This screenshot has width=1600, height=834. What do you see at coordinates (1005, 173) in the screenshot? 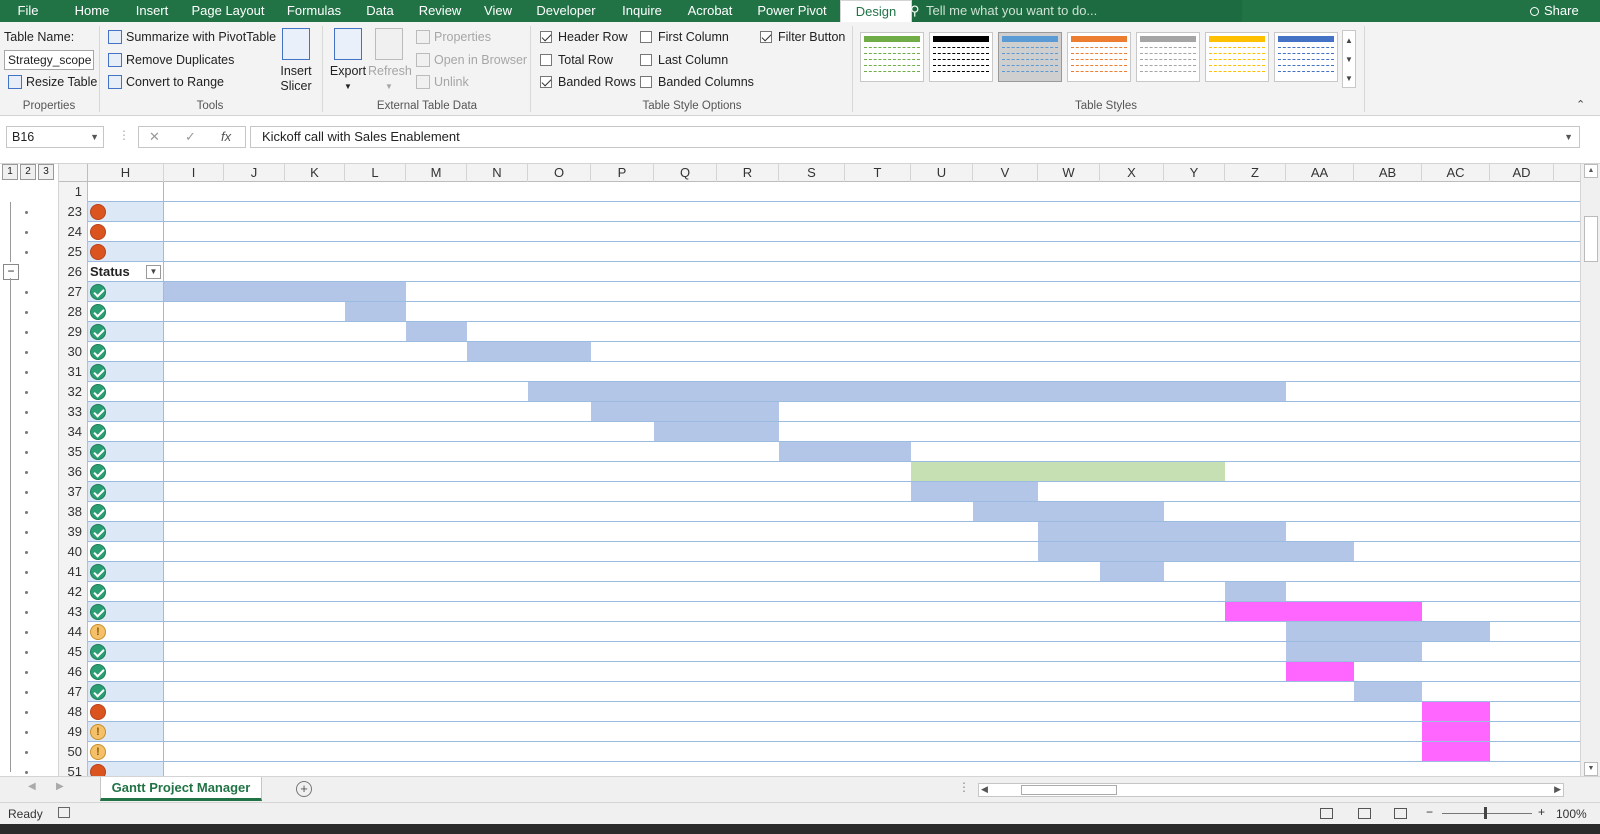
I see `column-header-v: V` at bounding box center [1005, 173].